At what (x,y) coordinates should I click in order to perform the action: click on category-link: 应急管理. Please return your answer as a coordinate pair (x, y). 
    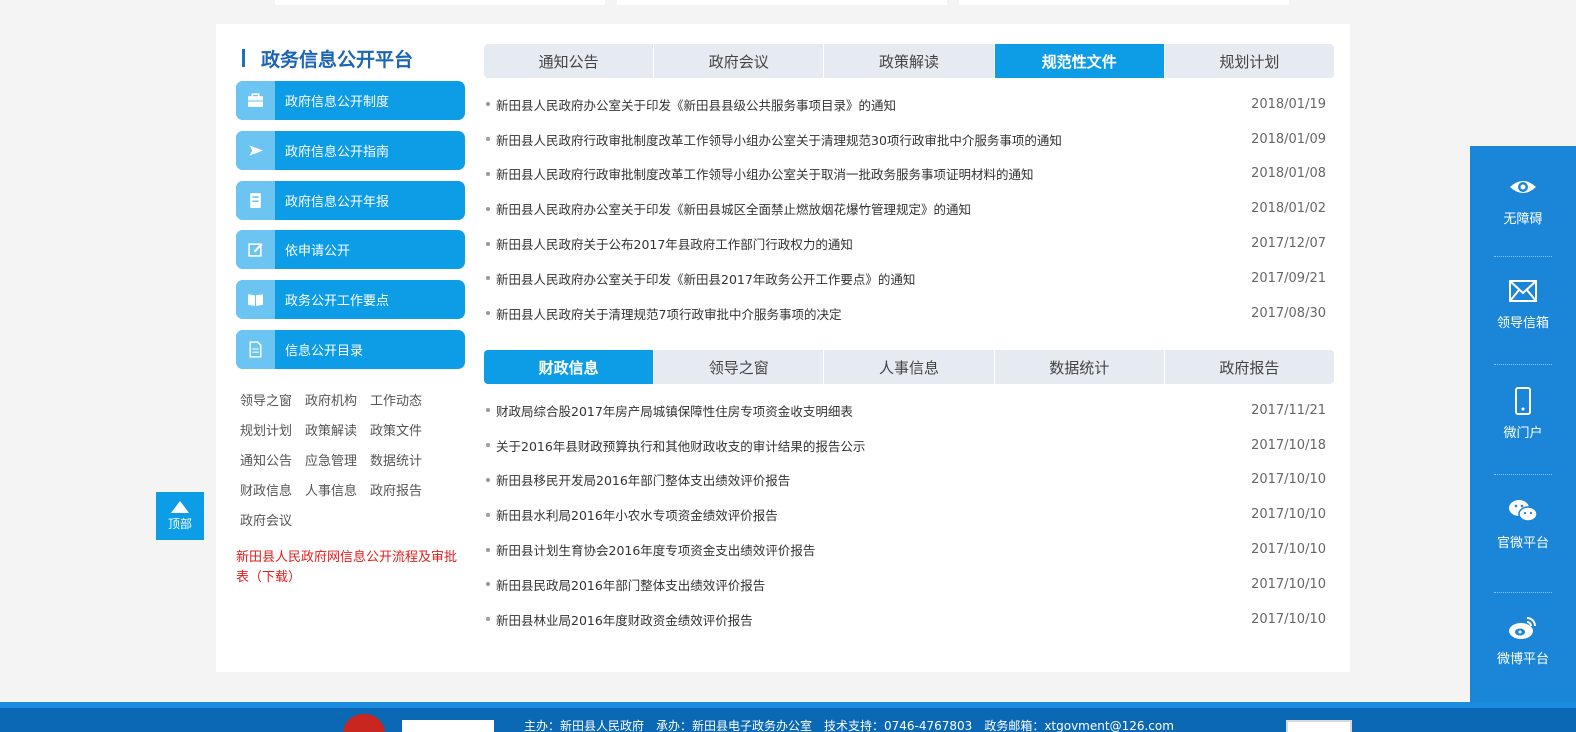
    Looking at the image, I should click on (331, 459).